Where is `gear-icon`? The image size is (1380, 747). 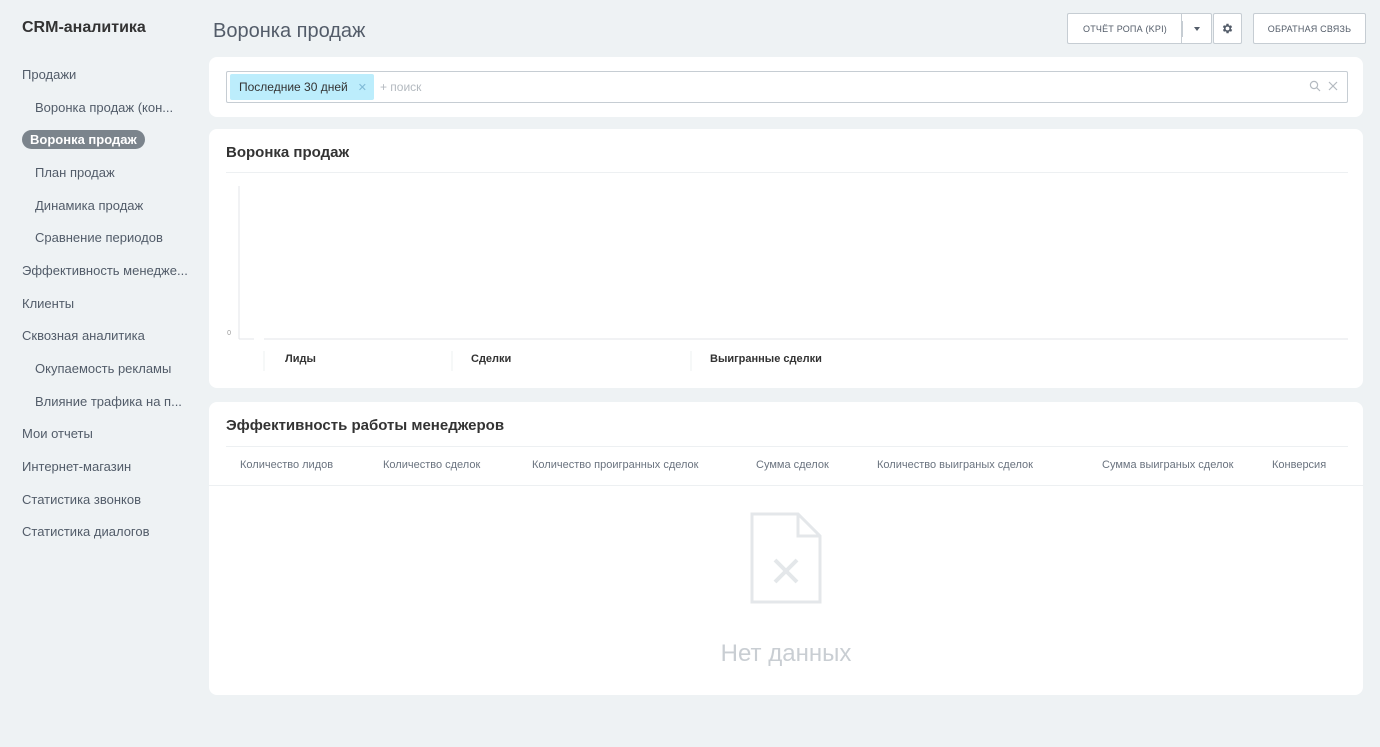 gear-icon is located at coordinates (1227, 28).